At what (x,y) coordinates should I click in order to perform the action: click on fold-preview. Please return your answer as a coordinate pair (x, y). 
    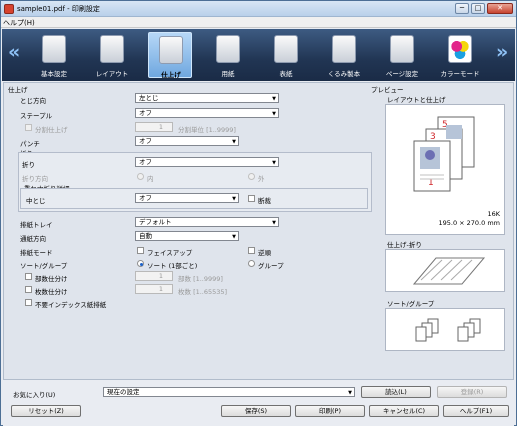
    Looking at the image, I should click on (445, 270).